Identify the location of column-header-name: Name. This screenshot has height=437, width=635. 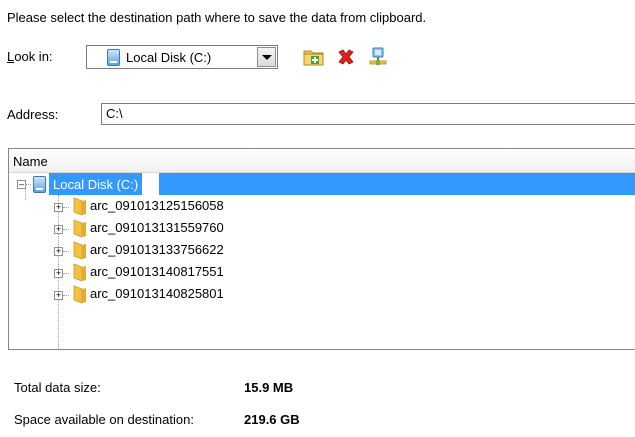
(322, 161).